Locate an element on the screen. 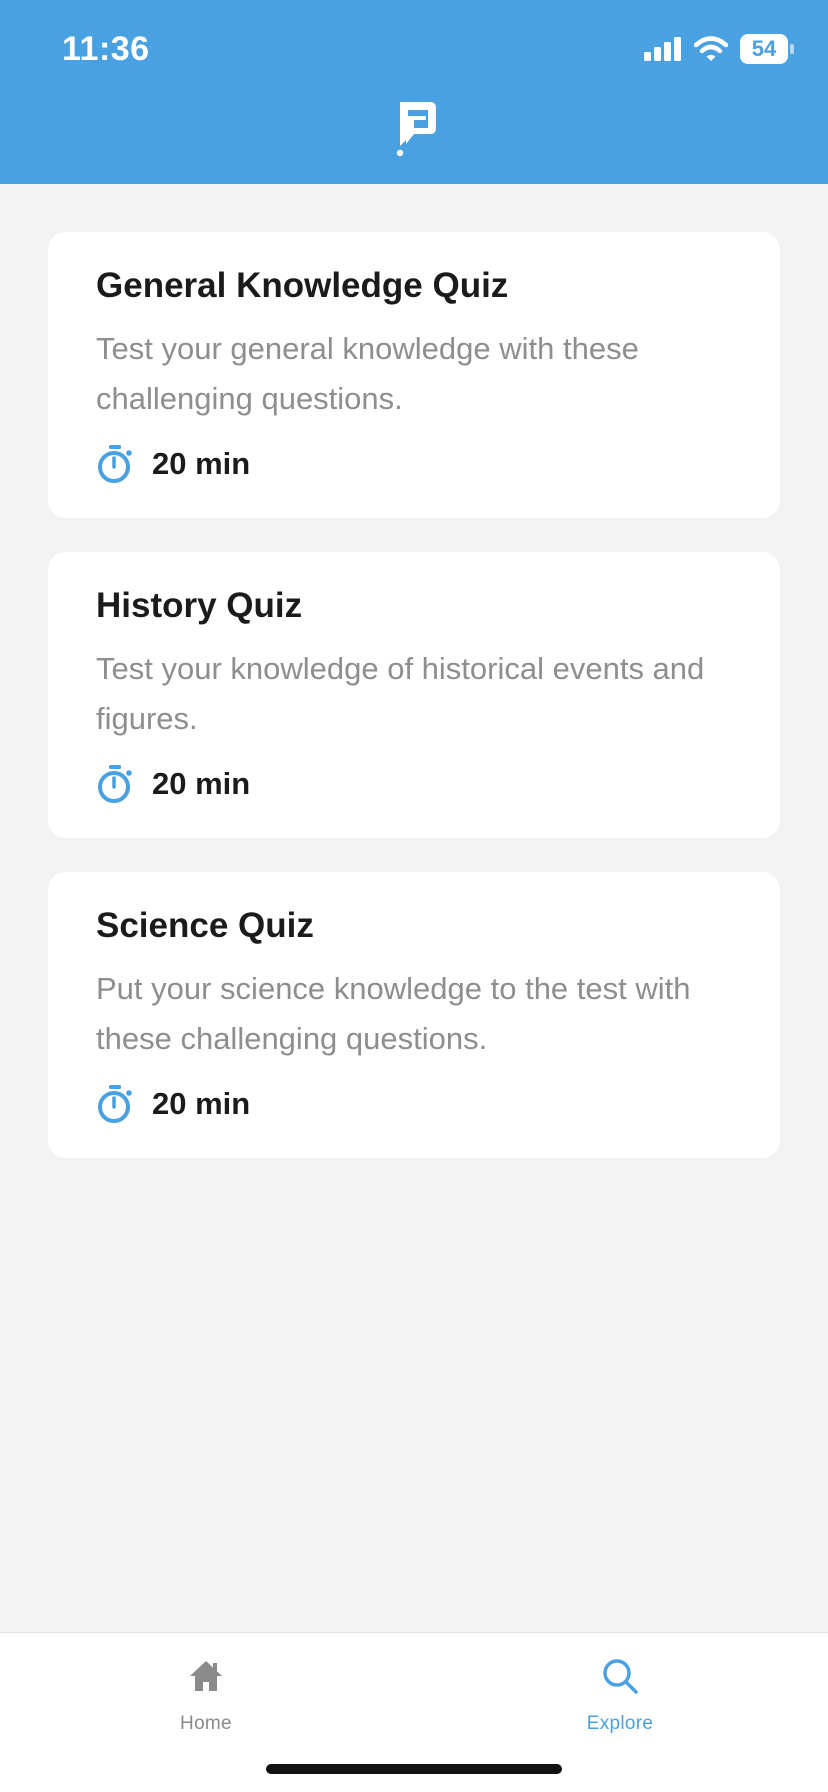 The image size is (828, 1792). status-time: 11:36 is located at coordinates (106, 49).